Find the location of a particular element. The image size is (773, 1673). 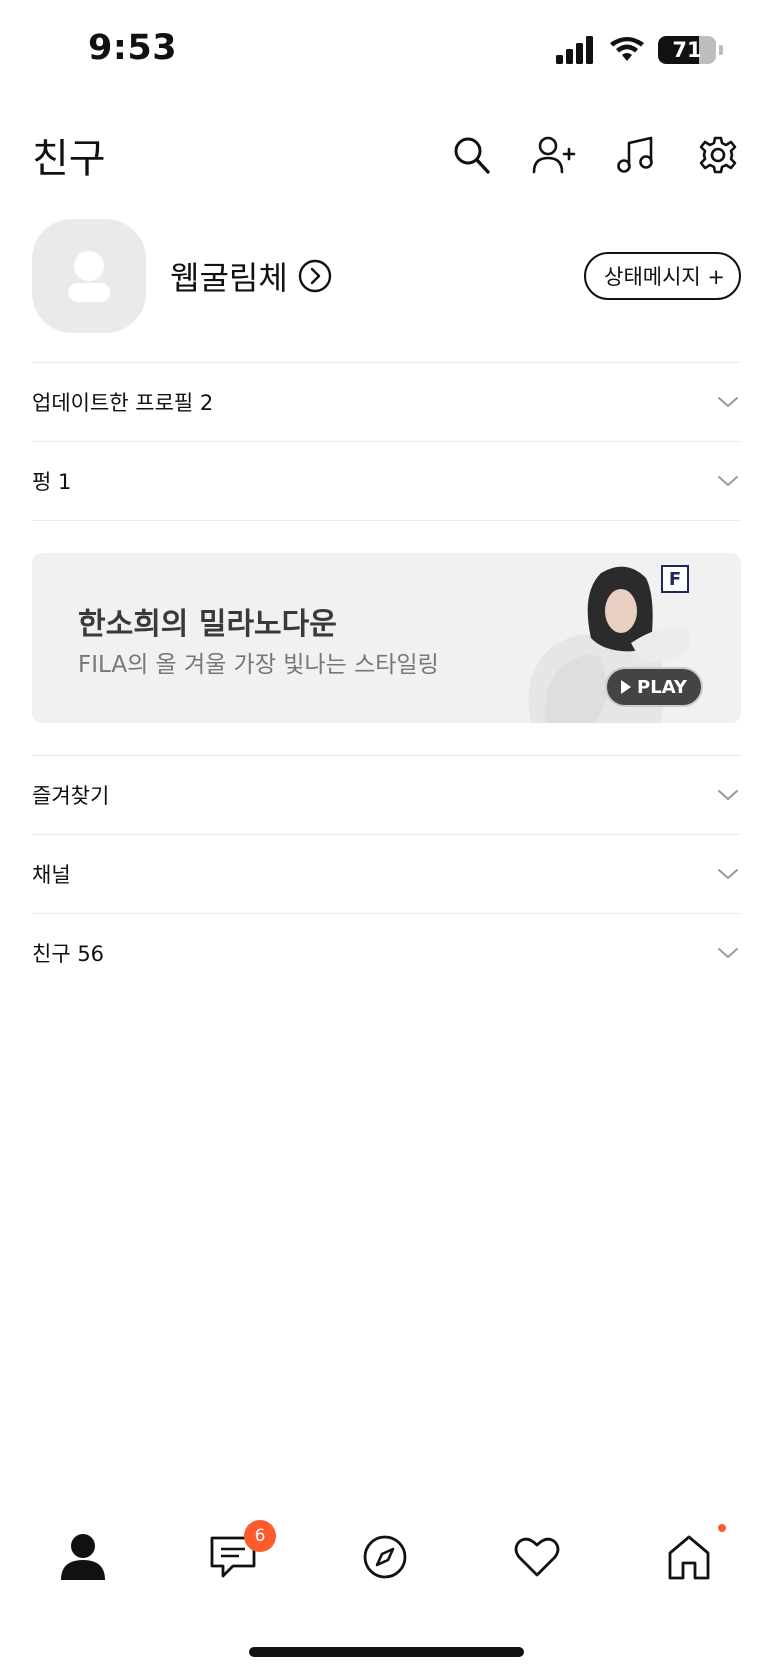

divider is located at coordinates (386, 520).